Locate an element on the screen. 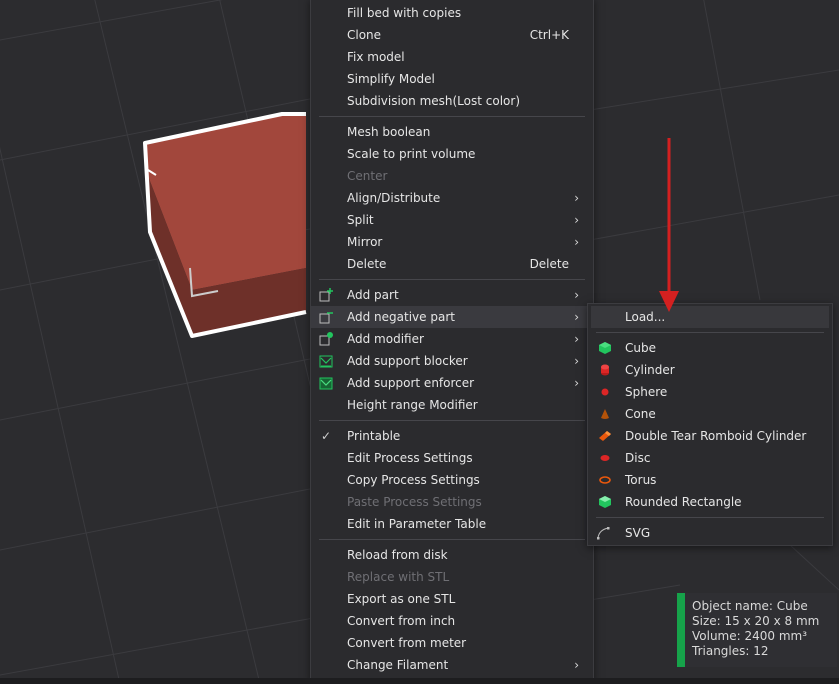  menu-item-align-distribute: Align/Distribute › is located at coordinates (452, 198).